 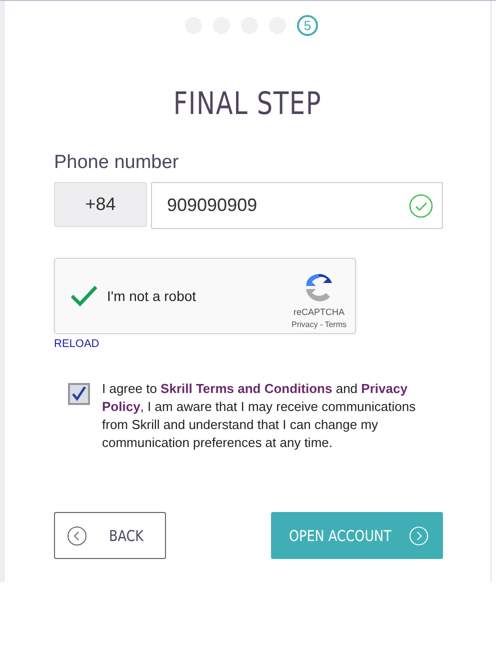 What do you see at coordinates (79, 394) in the screenshot?
I see `agree-checkbox` at bounding box center [79, 394].